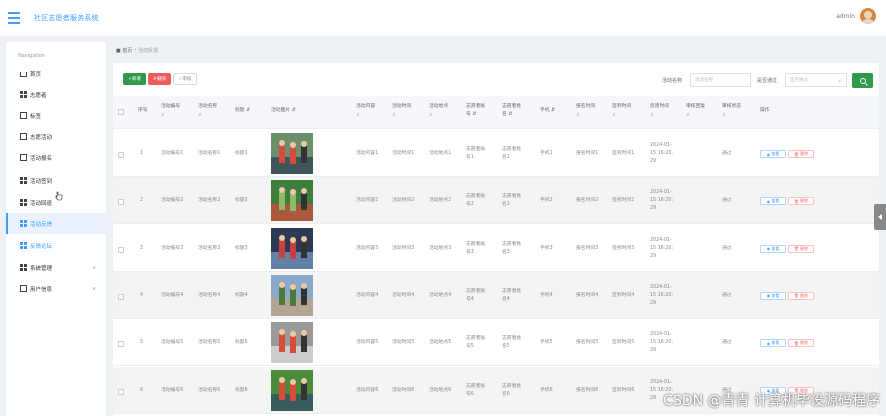 This screenshot has width=886, height=416. I want to click on th-audit-status: 审核状态 ⇵, so click(731, 111).